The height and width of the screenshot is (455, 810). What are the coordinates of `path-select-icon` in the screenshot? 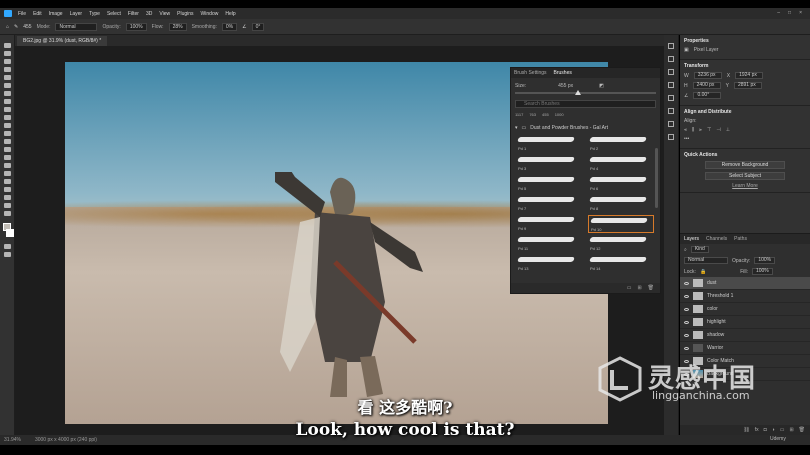 It's located at (7, 181).